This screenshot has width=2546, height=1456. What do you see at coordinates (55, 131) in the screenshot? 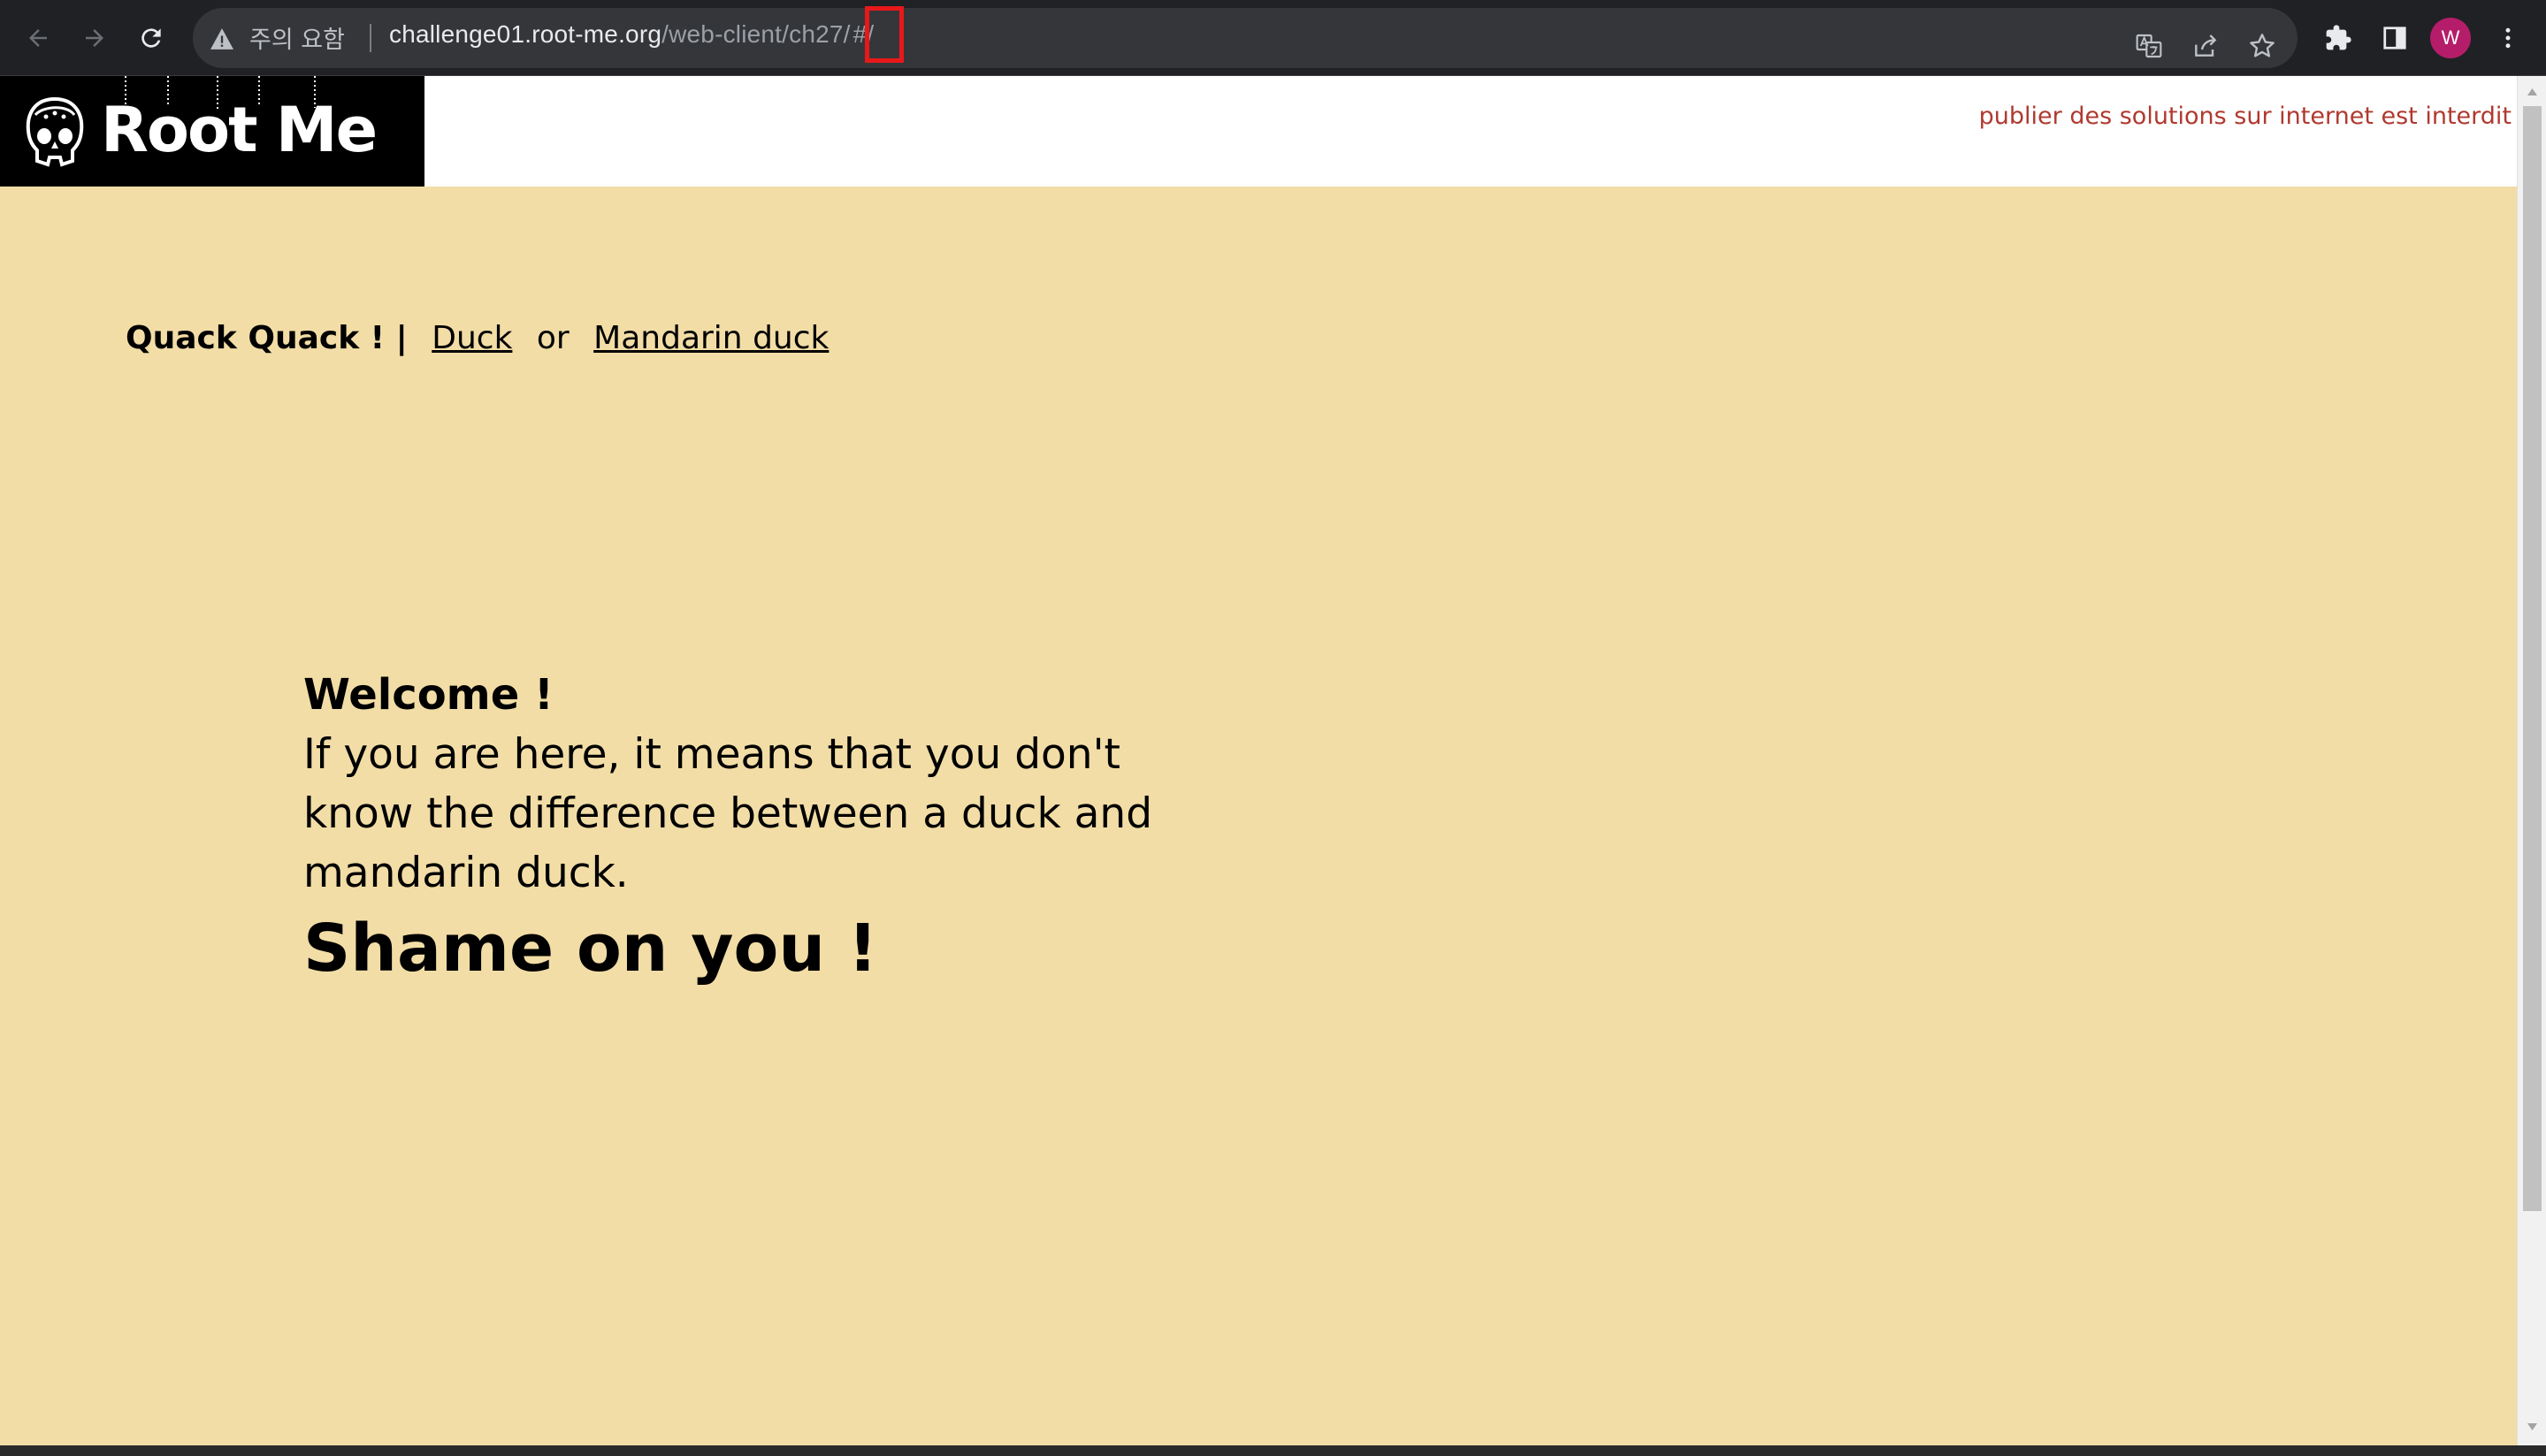
I see `skull-icon` at bounding box center [55, 131].